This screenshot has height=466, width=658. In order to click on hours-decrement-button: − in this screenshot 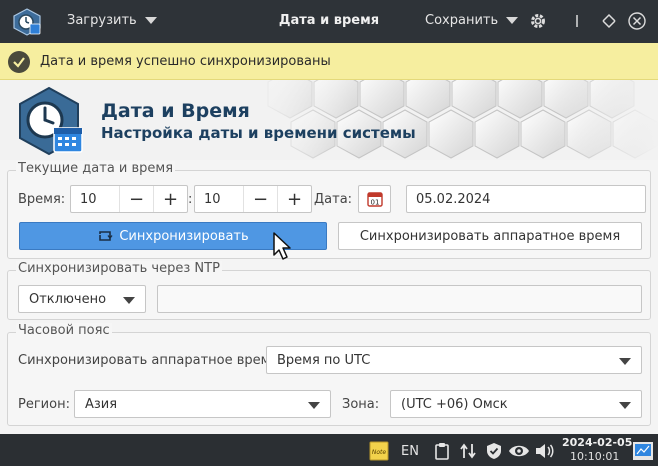, I will do `click(136, 199)`.